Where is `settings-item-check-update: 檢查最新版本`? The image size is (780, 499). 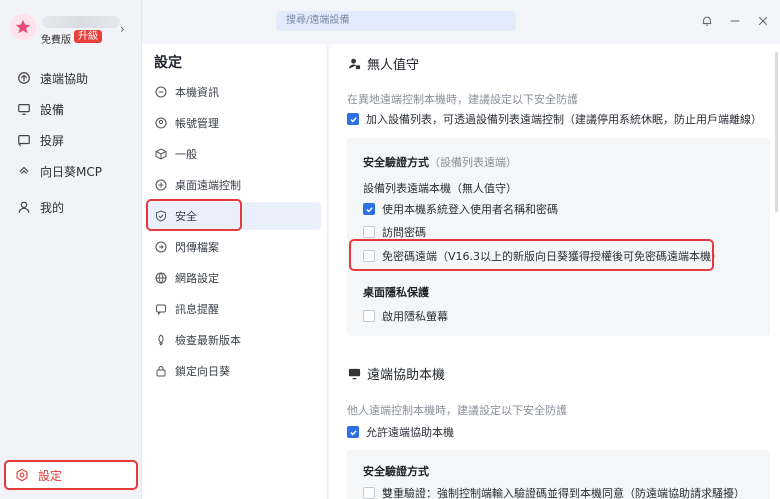 settings-item-check-update: 檢查最新版本 is located at coordinates (234, 340).